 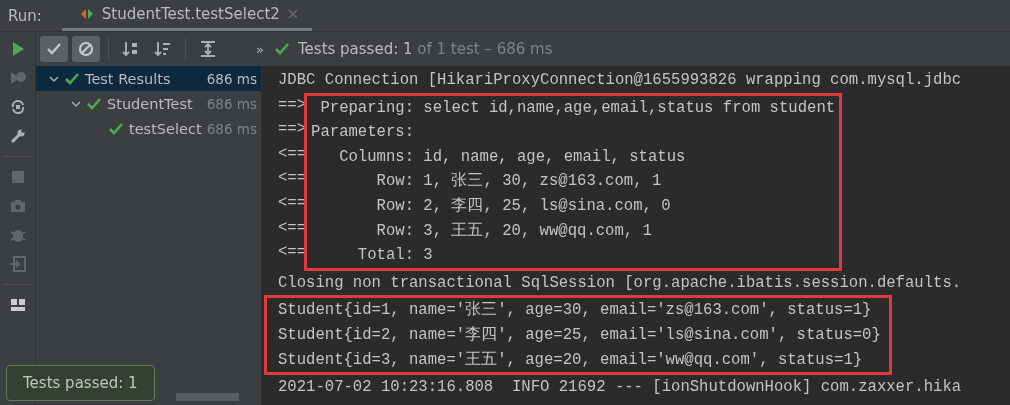 What do you see at coordinates (575, 311) in the screenshot?
I see `console-line: Student{id=1, name='张三', age=30, email='zs@163.com', status=1}` at bounding box center [575, 311].